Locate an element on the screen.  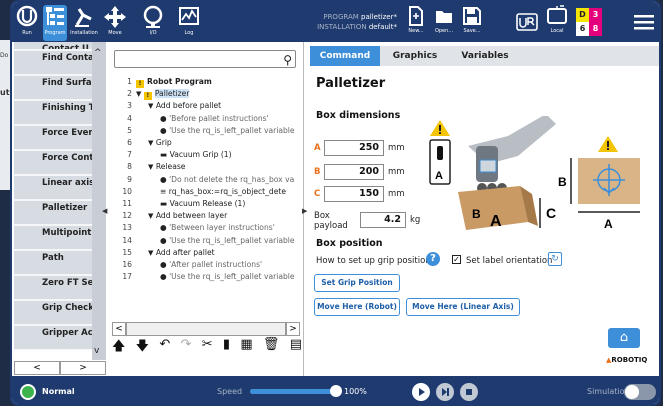
scroll-right-button: > is located at coordinates (293, 329).